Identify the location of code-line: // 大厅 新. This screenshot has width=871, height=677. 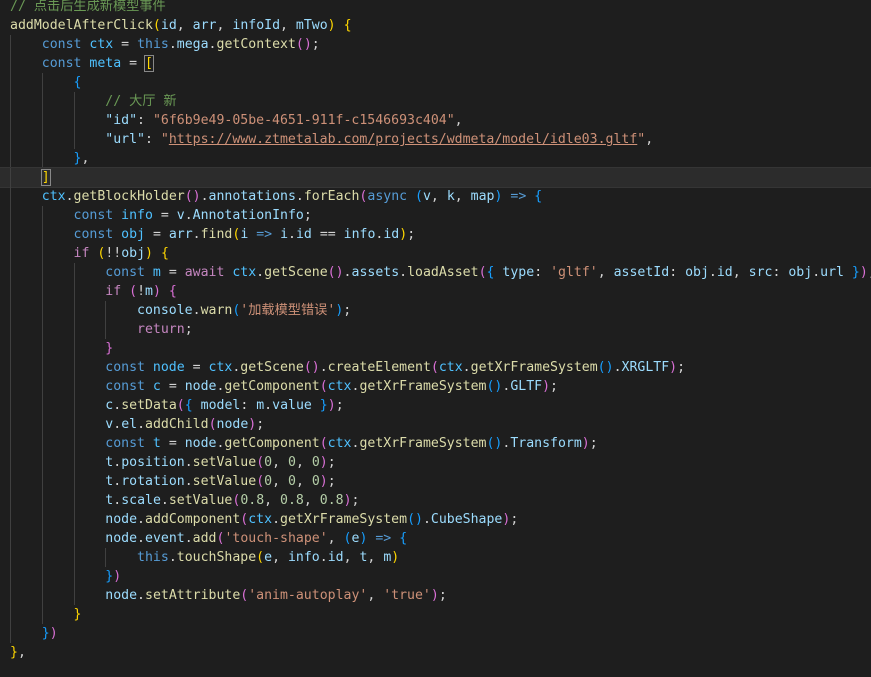
(435, 101).